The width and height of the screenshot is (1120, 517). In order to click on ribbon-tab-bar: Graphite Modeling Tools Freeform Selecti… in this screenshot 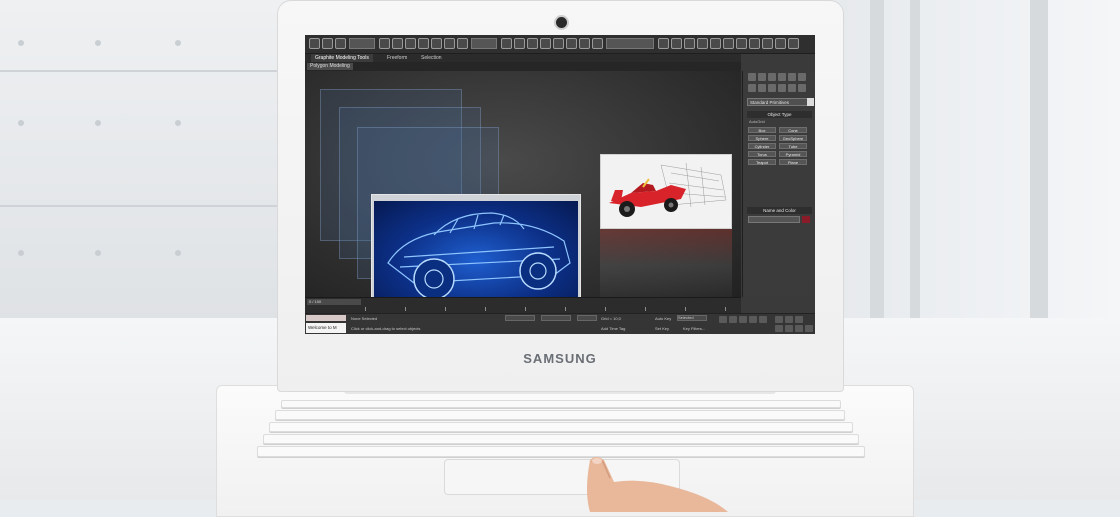, I will do `click(523, 58)`.